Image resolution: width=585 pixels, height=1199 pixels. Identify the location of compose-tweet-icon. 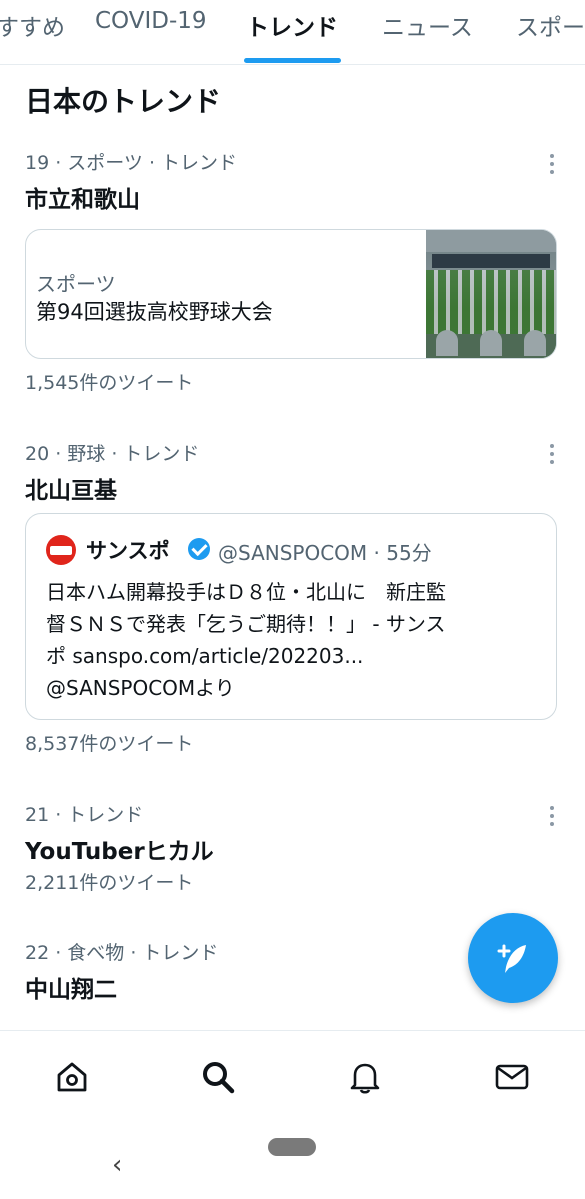
(511, 958).